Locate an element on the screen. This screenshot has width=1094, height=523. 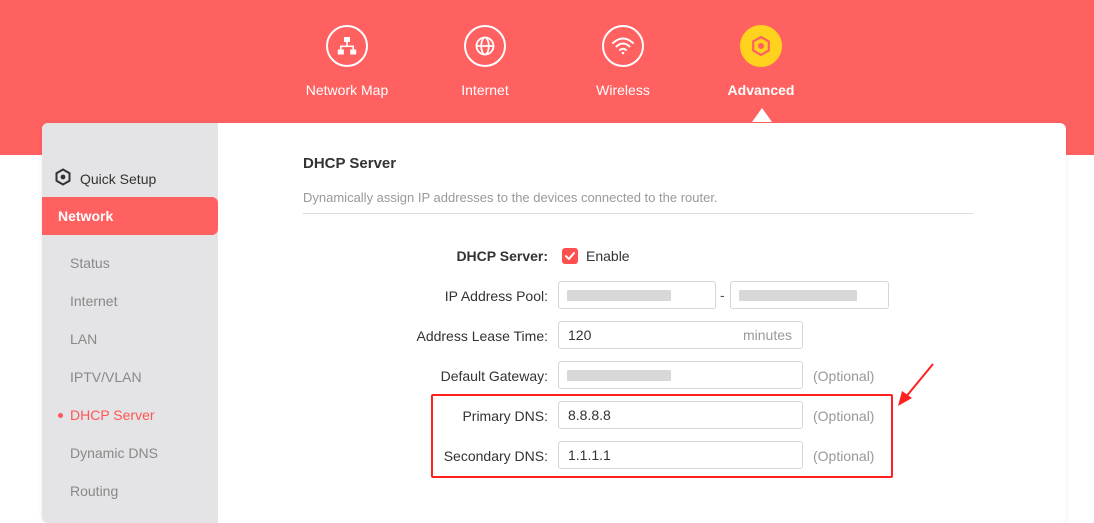
nav-wireless: Wireless is located at coordinates (623, 61).